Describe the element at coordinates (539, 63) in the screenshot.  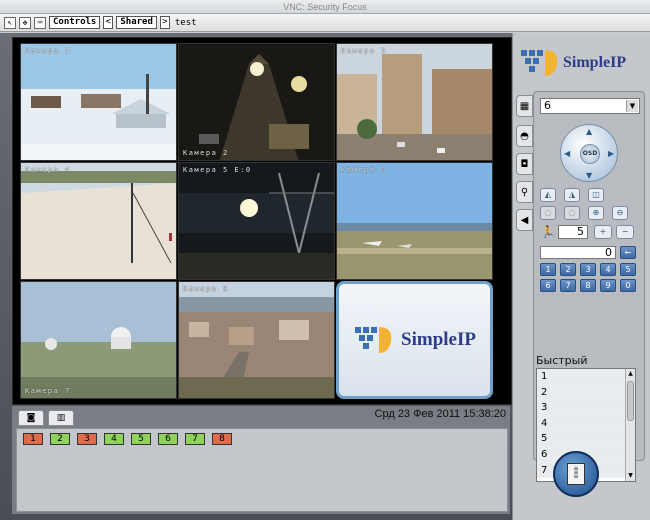
I see `simpleip-logo-mark-icon` at that location.